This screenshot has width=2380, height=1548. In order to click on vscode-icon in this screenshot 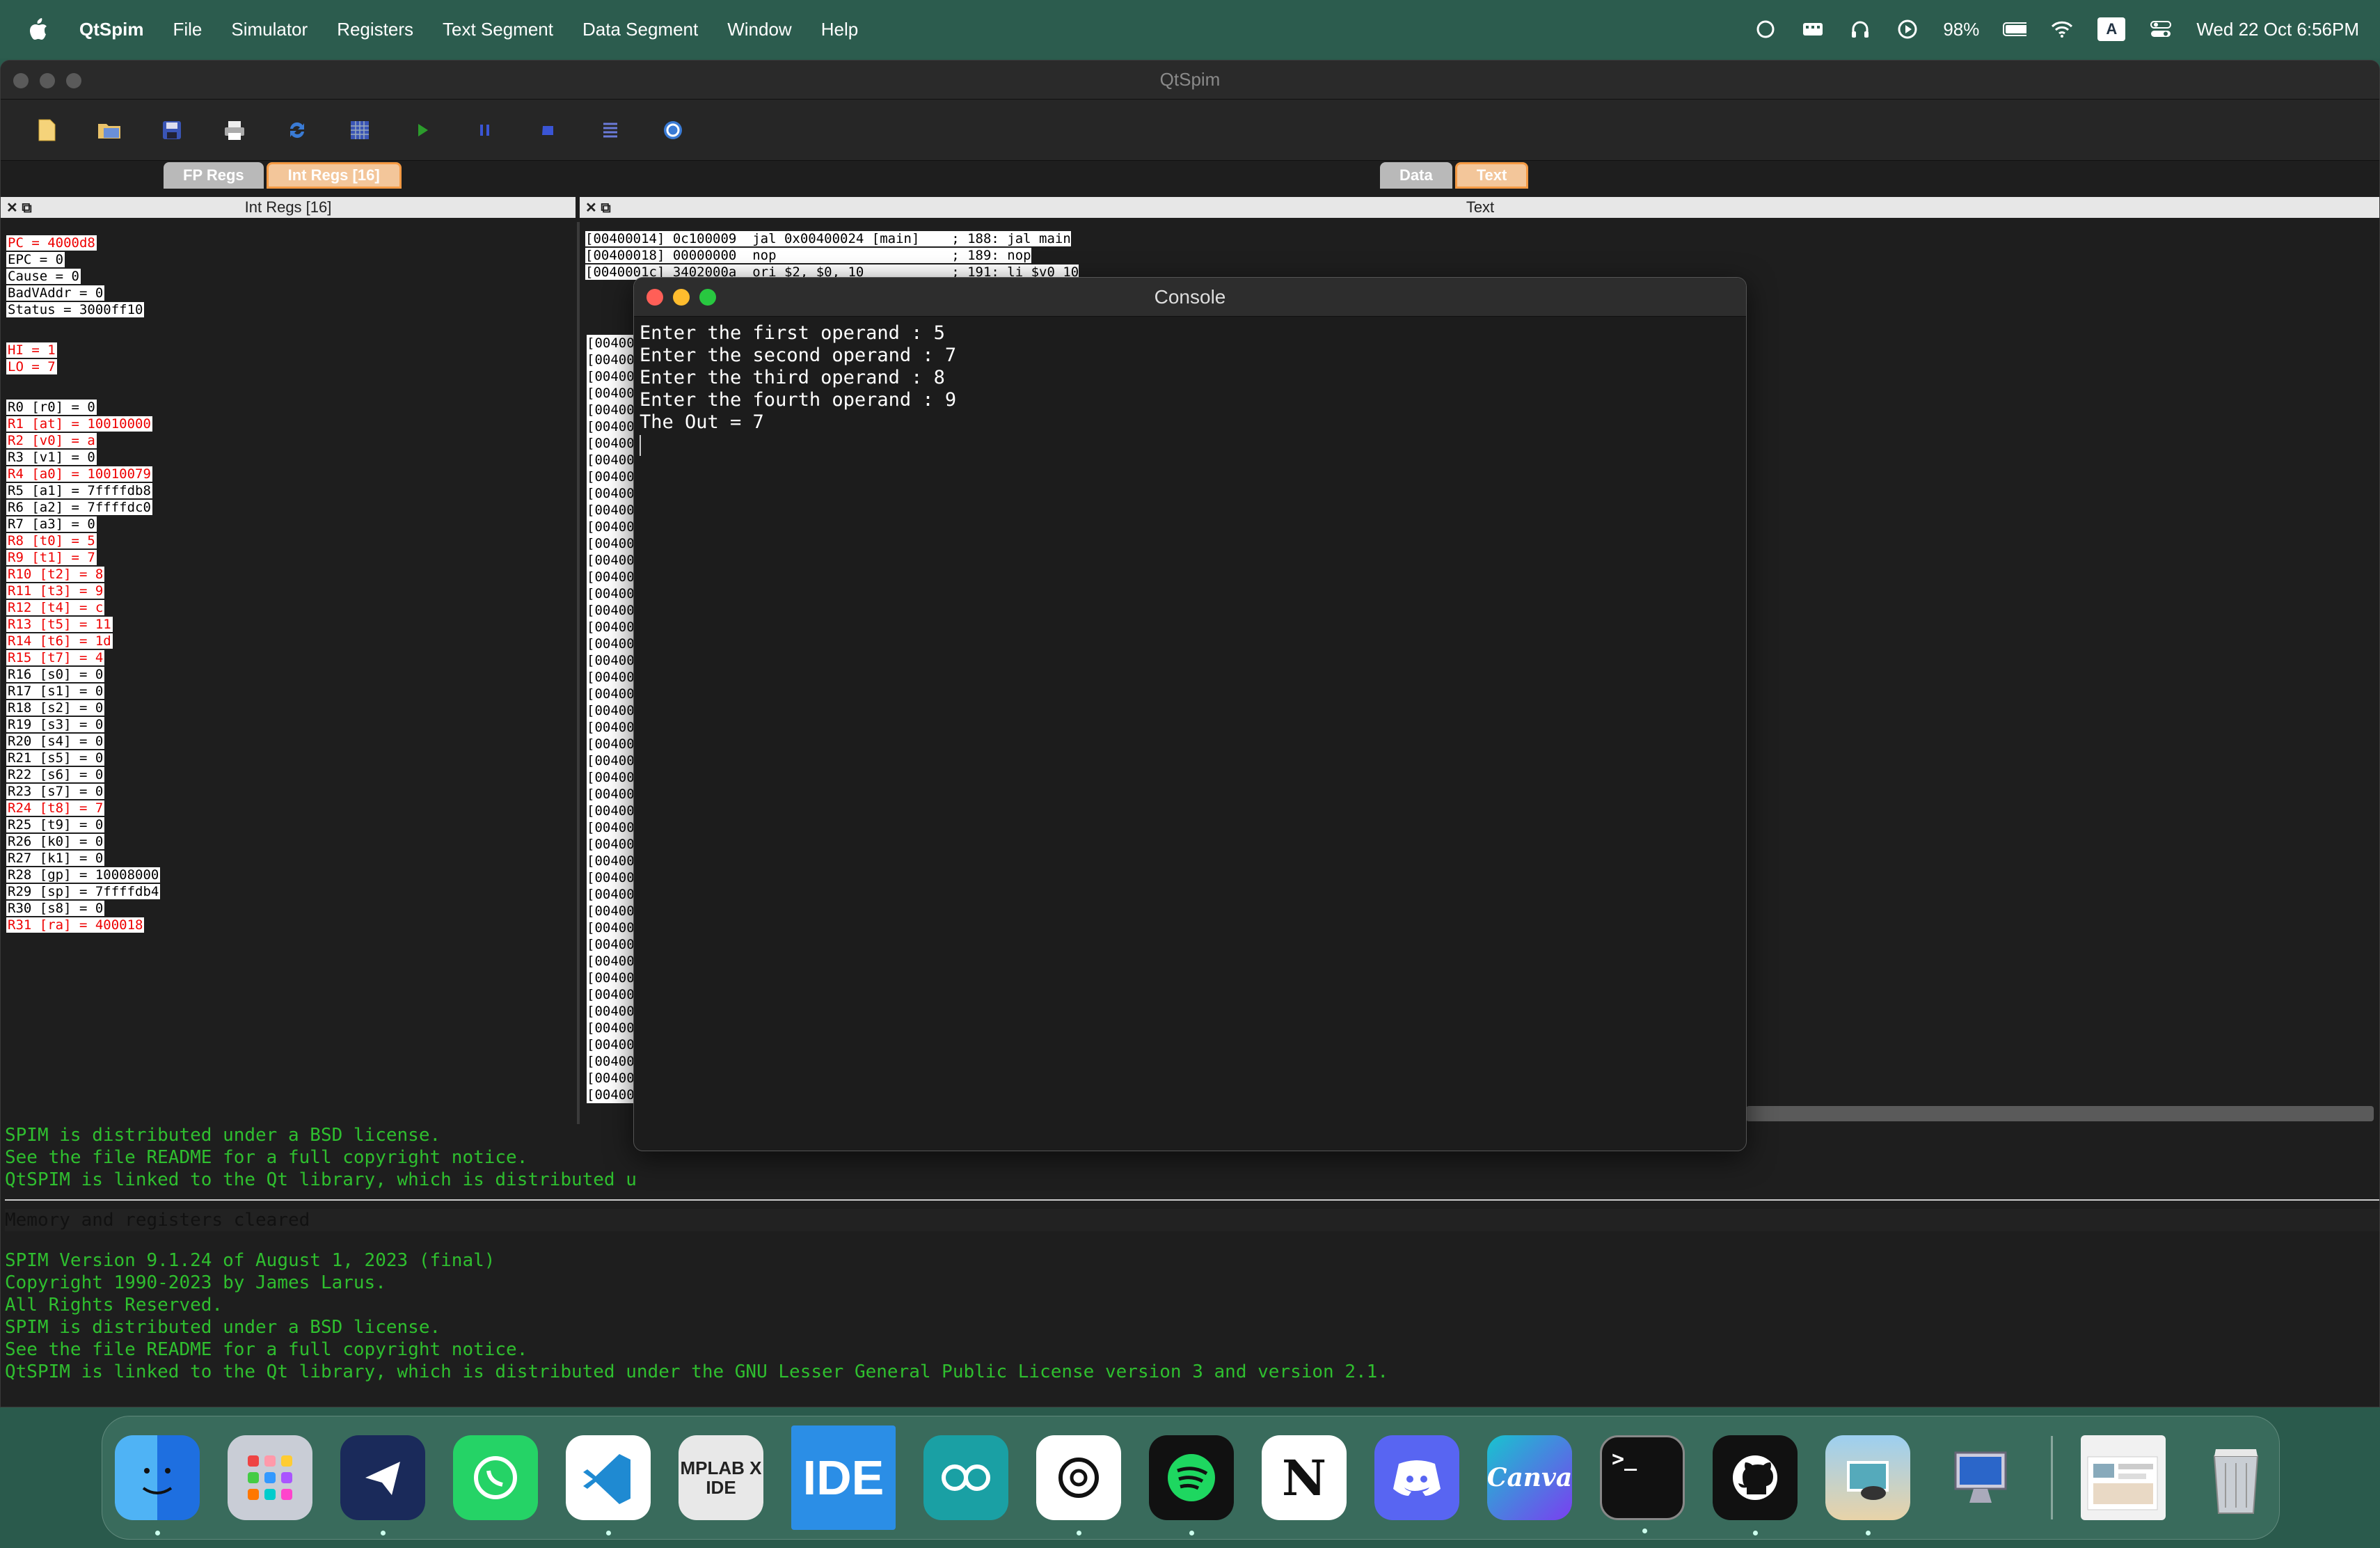, I will do `click(608, 1485)`.